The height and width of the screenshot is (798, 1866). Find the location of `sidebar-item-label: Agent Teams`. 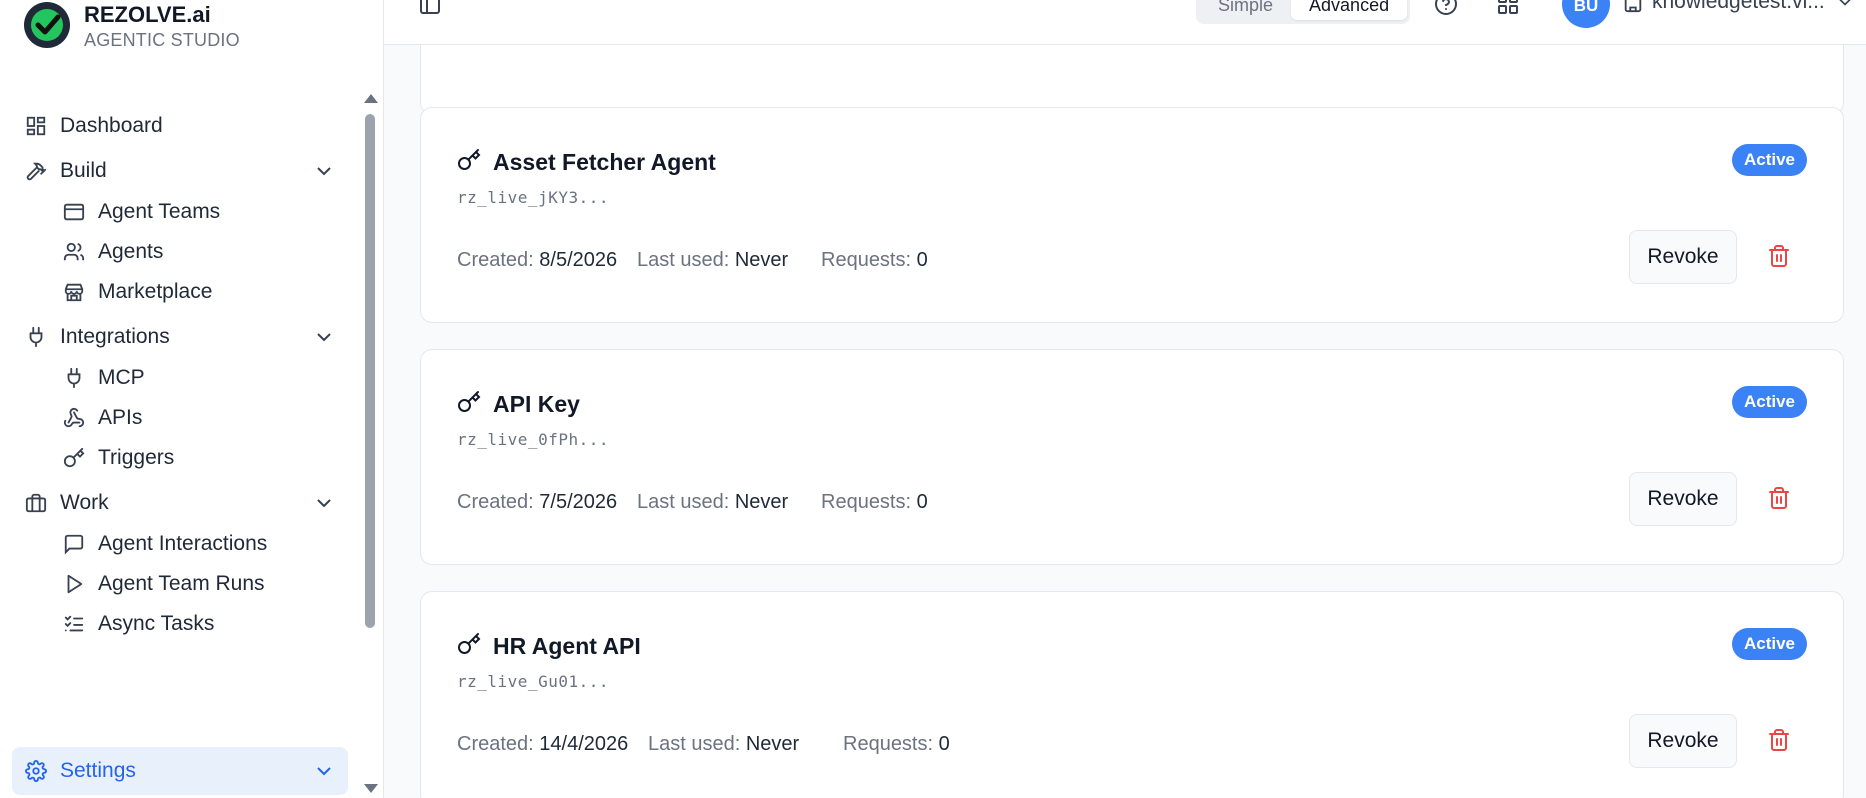

sidebar-item-label: Agent Teams is located at coordinates (159, 211).